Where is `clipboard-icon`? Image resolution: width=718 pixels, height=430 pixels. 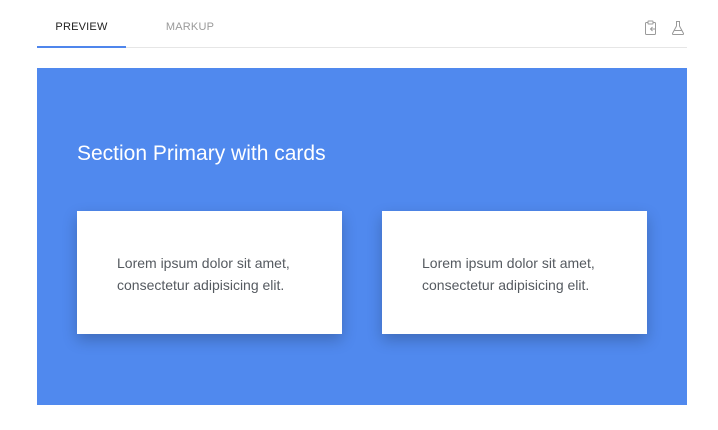
clipboard-icon is located at coordinates (651, 28).